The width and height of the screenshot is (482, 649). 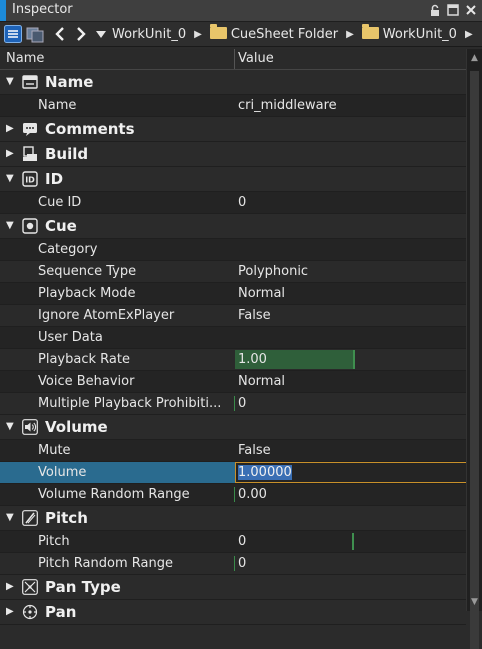 What do you see at coordinates (233, 518) in the screenshot?
I see `group-pitch: ▼ Pitch` at bounding box center [233, 518].